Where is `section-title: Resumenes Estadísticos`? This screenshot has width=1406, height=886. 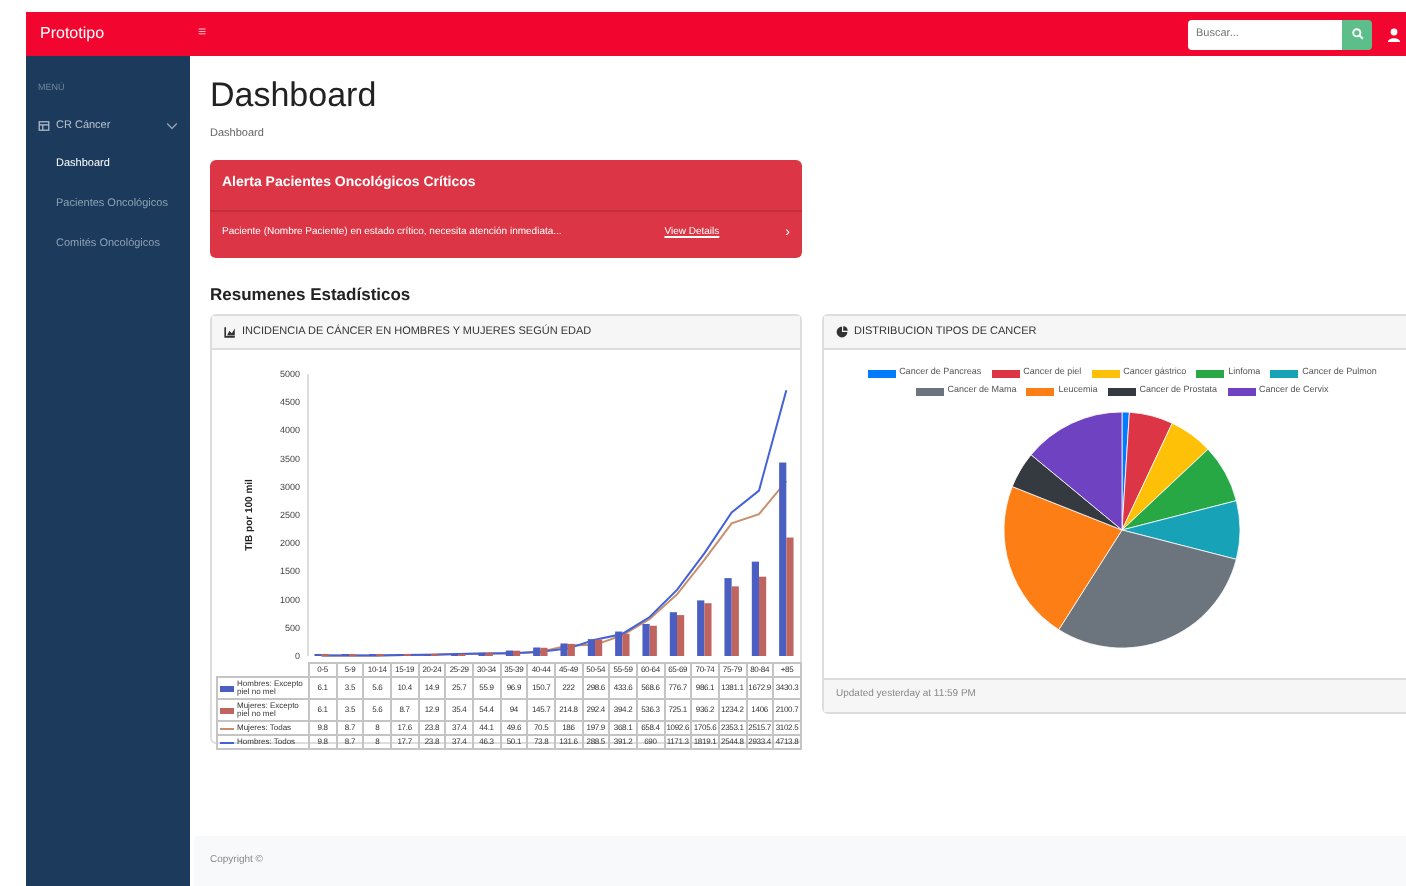 section-title: Resumenes Estadísticos is located at coordinates (310, 294).